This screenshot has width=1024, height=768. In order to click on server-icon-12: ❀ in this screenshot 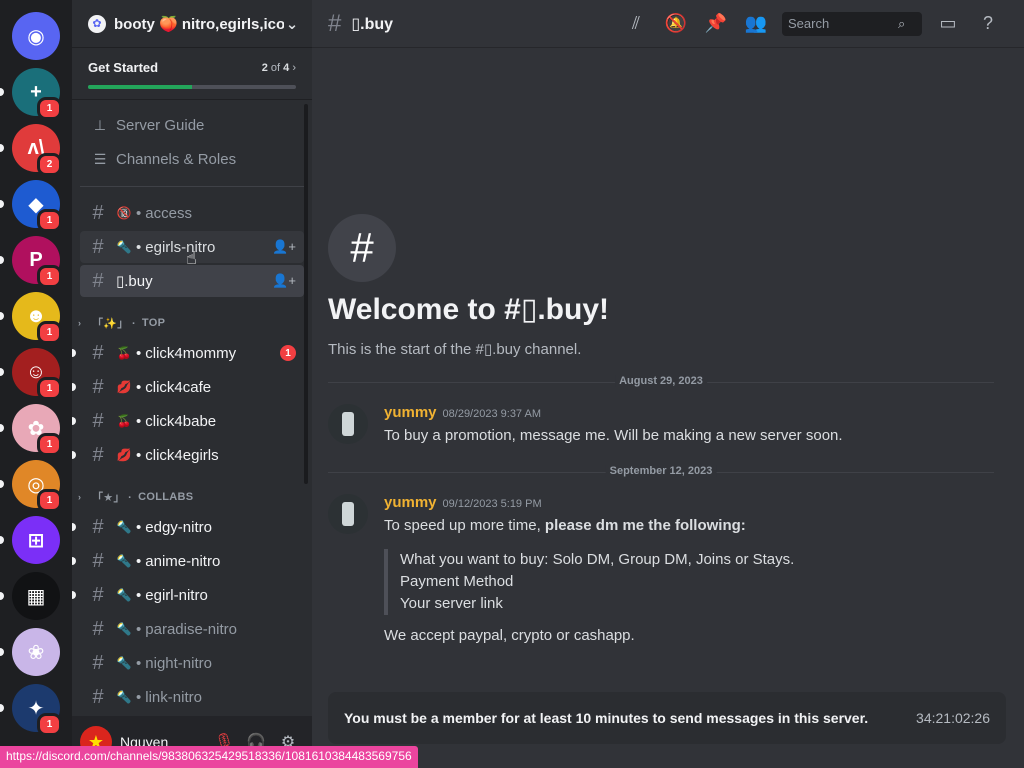, I will do `click(36, 652)`.